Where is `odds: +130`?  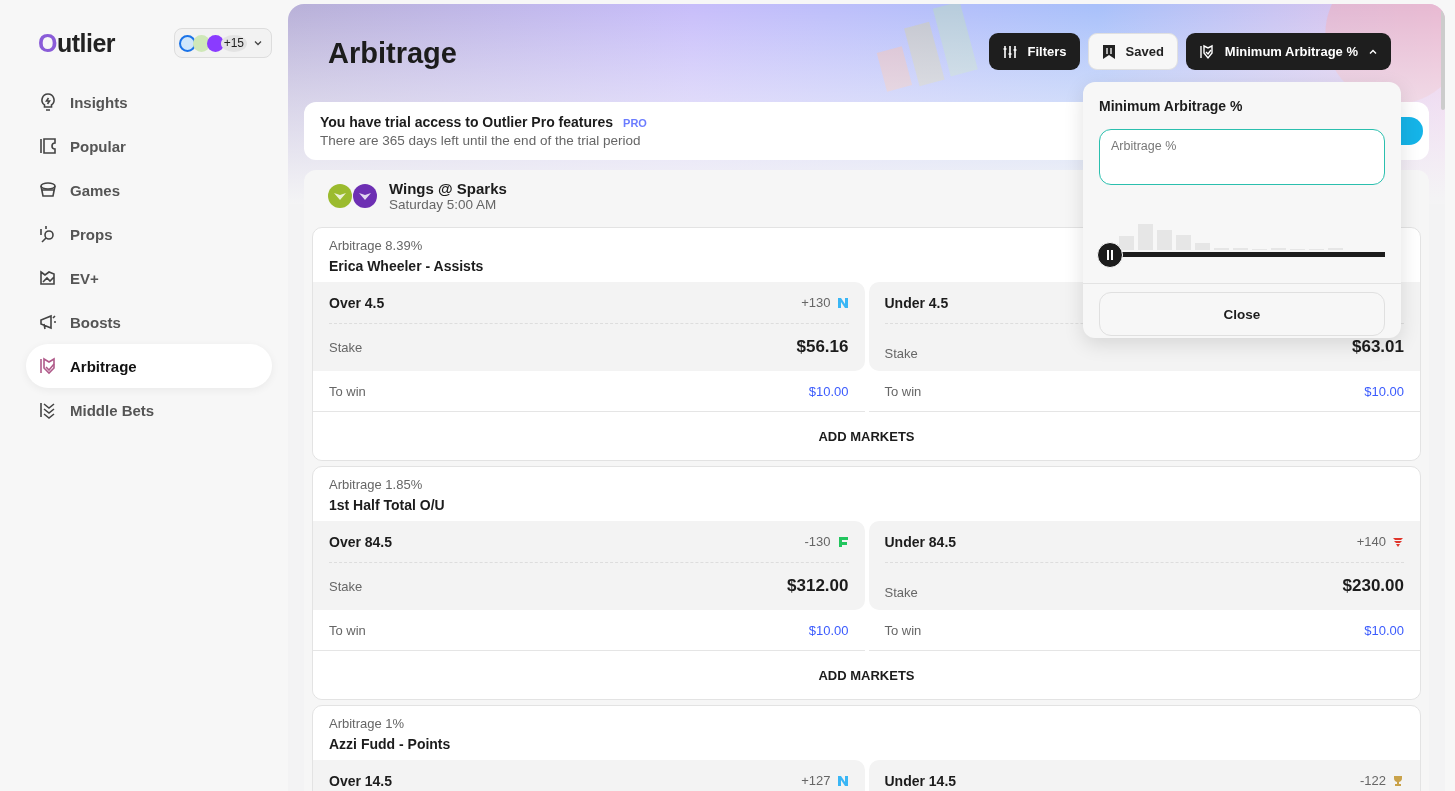
odds: +130 is located at coordinates (816, 302).